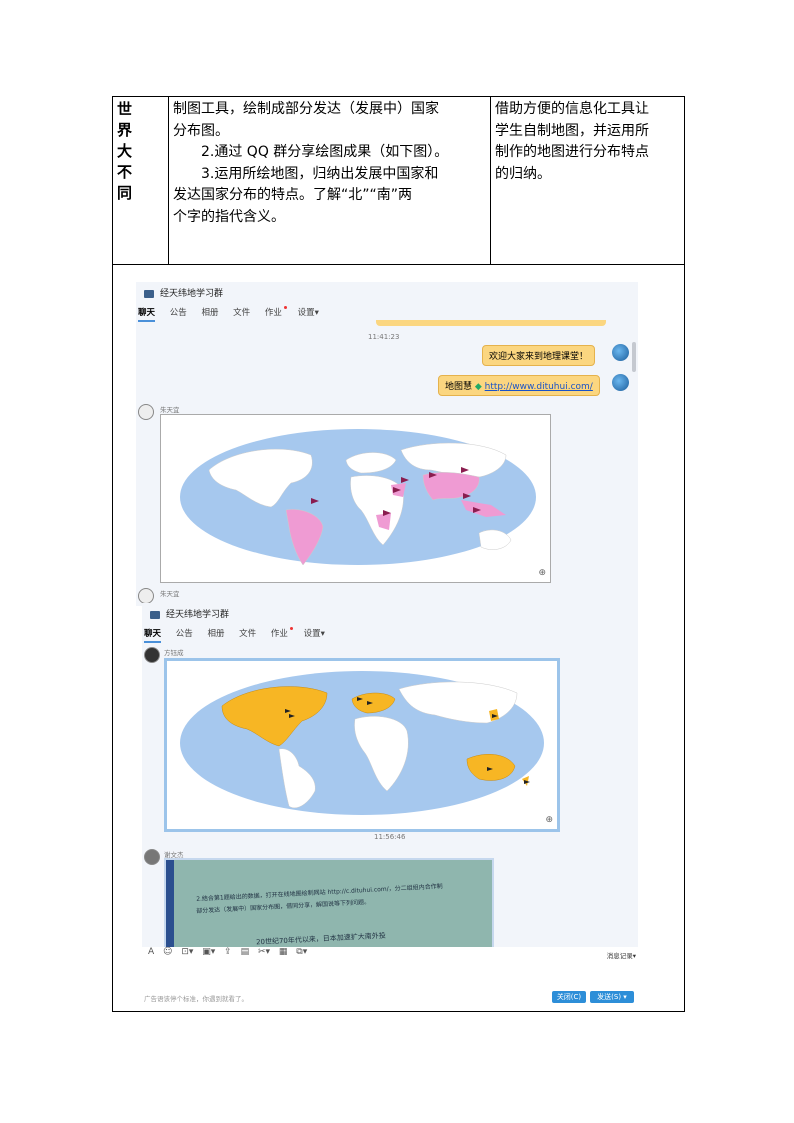 The image size is (794, 1123). I want to click on timestamp: 11:41:23, so click(384, 337).